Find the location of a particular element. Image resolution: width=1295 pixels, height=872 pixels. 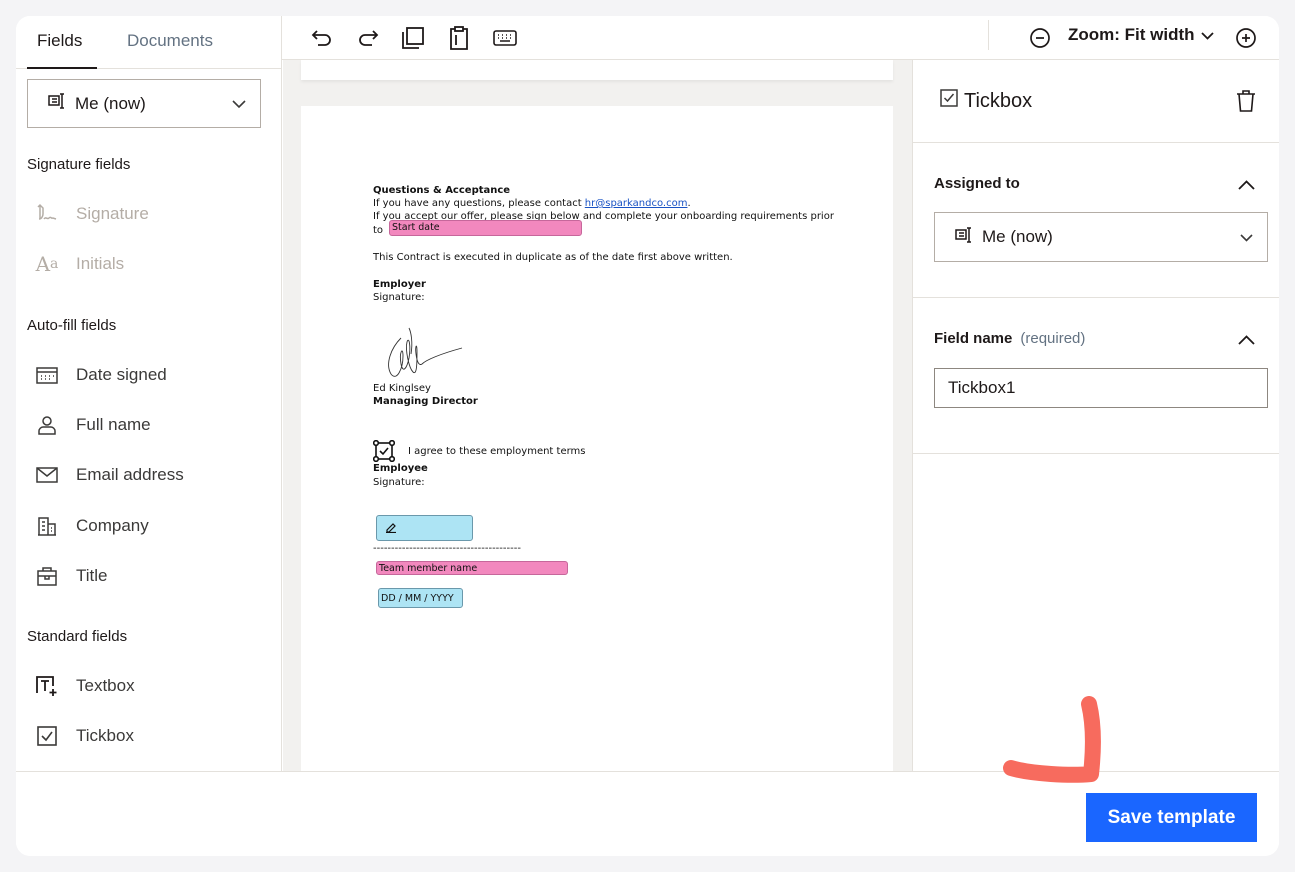

field-textbox: Textbox is located at coordinates (84, 686).